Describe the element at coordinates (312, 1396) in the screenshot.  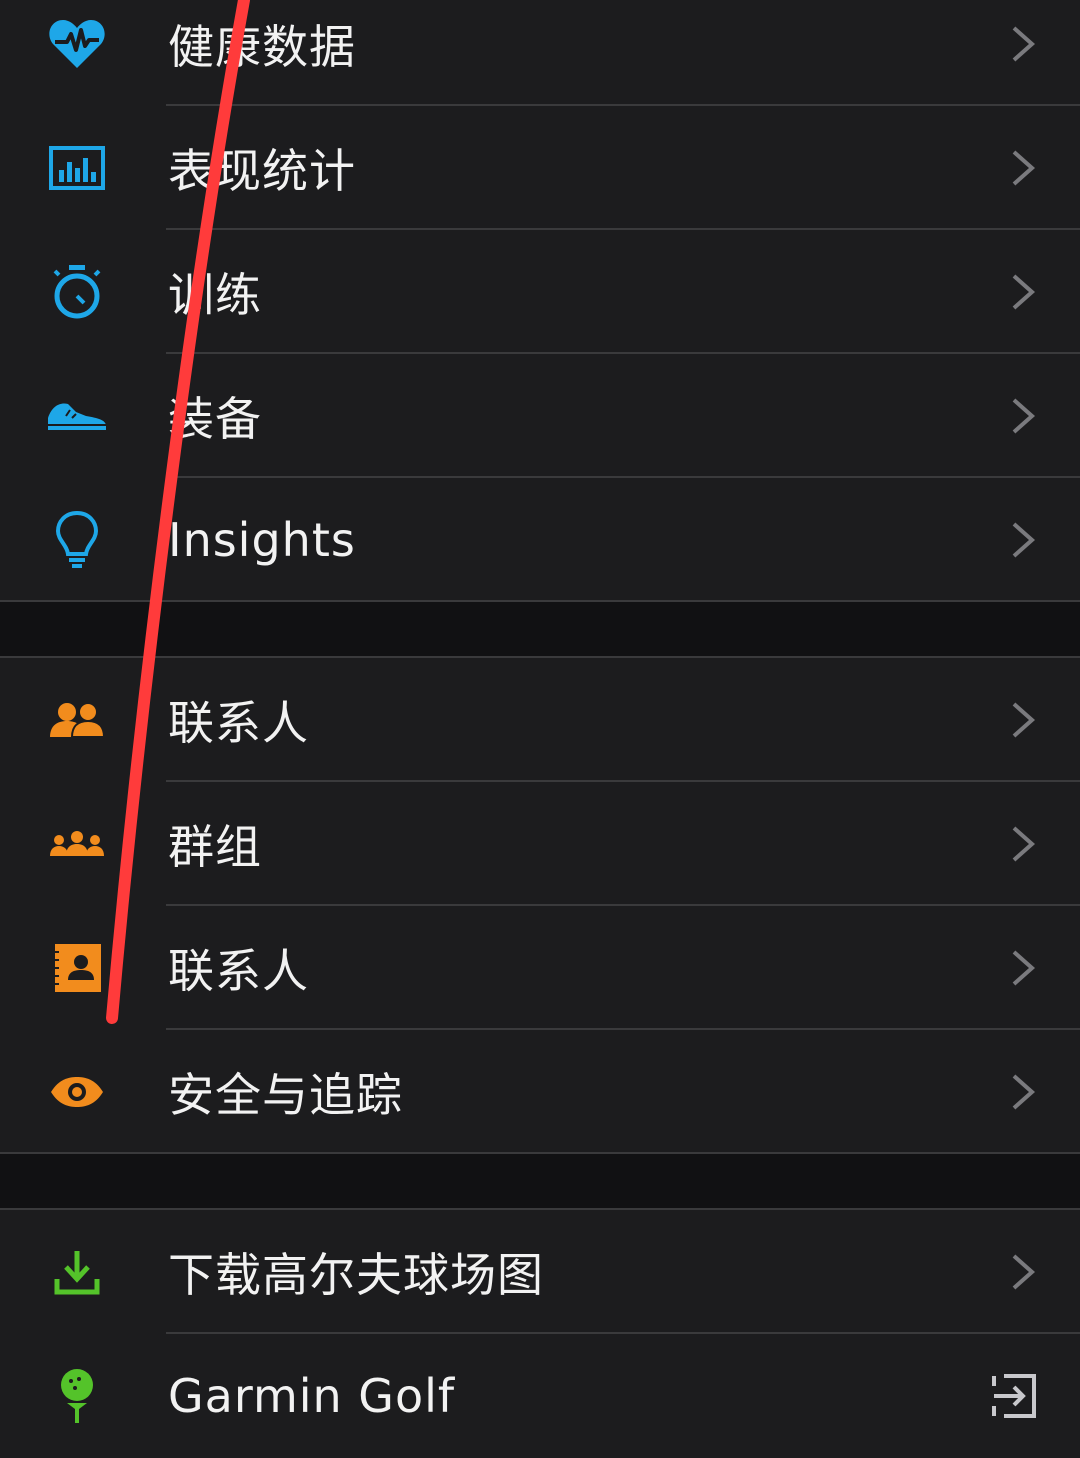
I see `menu-item-label: Garmin Golf` at that location.